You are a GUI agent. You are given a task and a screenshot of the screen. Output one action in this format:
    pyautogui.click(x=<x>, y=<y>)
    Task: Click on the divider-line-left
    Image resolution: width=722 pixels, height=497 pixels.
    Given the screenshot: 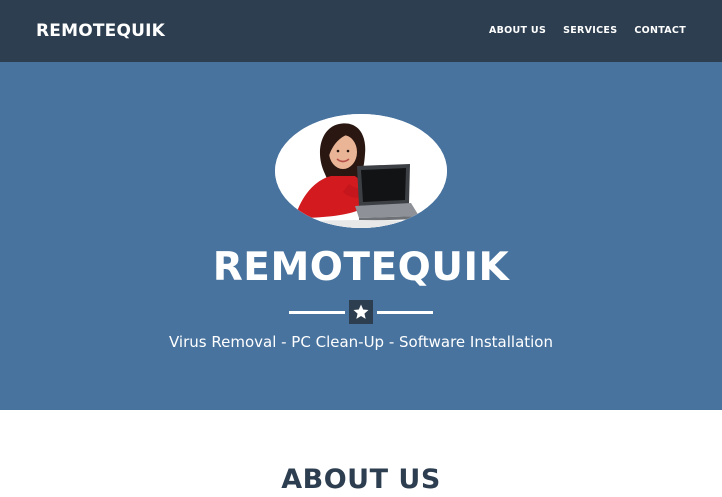 What is the action you would take?
    pyautogui.click(x=317, y=312)
    